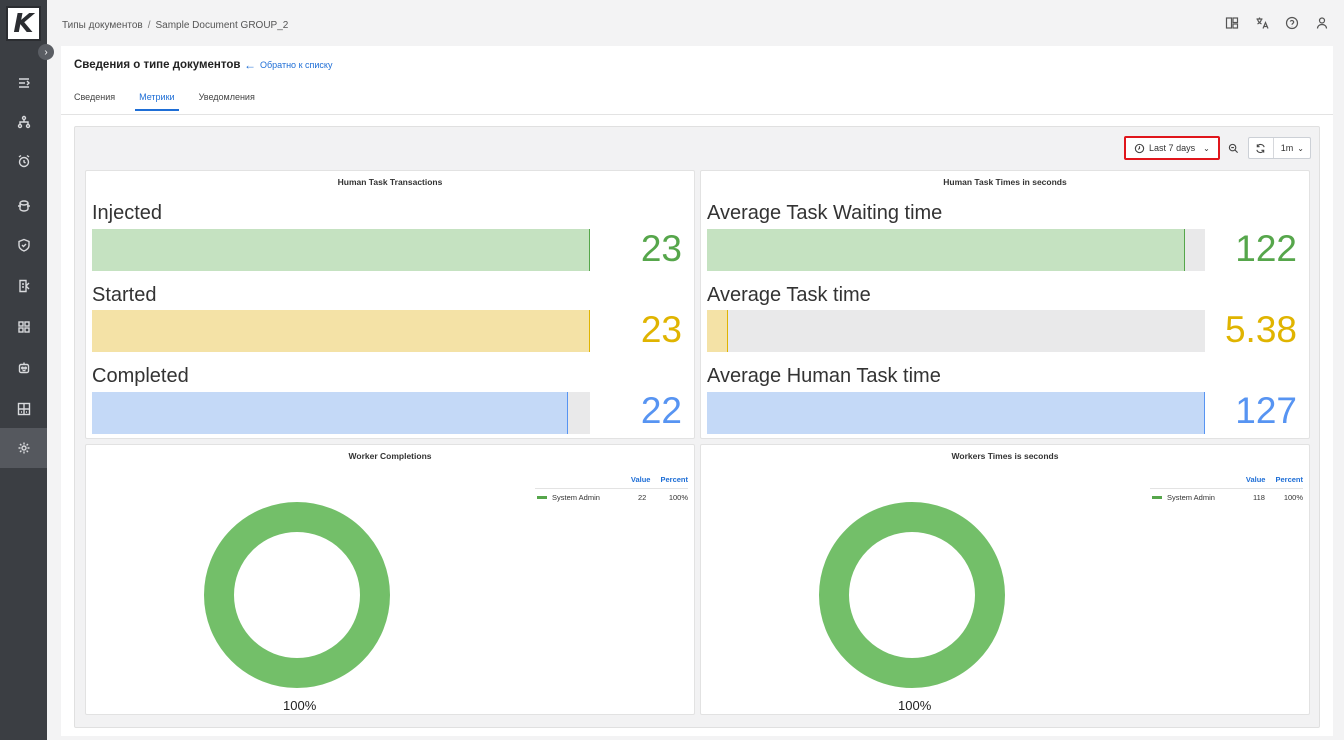 The height and width of the screenshot is (740, 1344). What do you see at coordinates (102, 25) in the screenshot?
I see `breadcrumb-parent: Типы документов` at bounding box center [102, 25].